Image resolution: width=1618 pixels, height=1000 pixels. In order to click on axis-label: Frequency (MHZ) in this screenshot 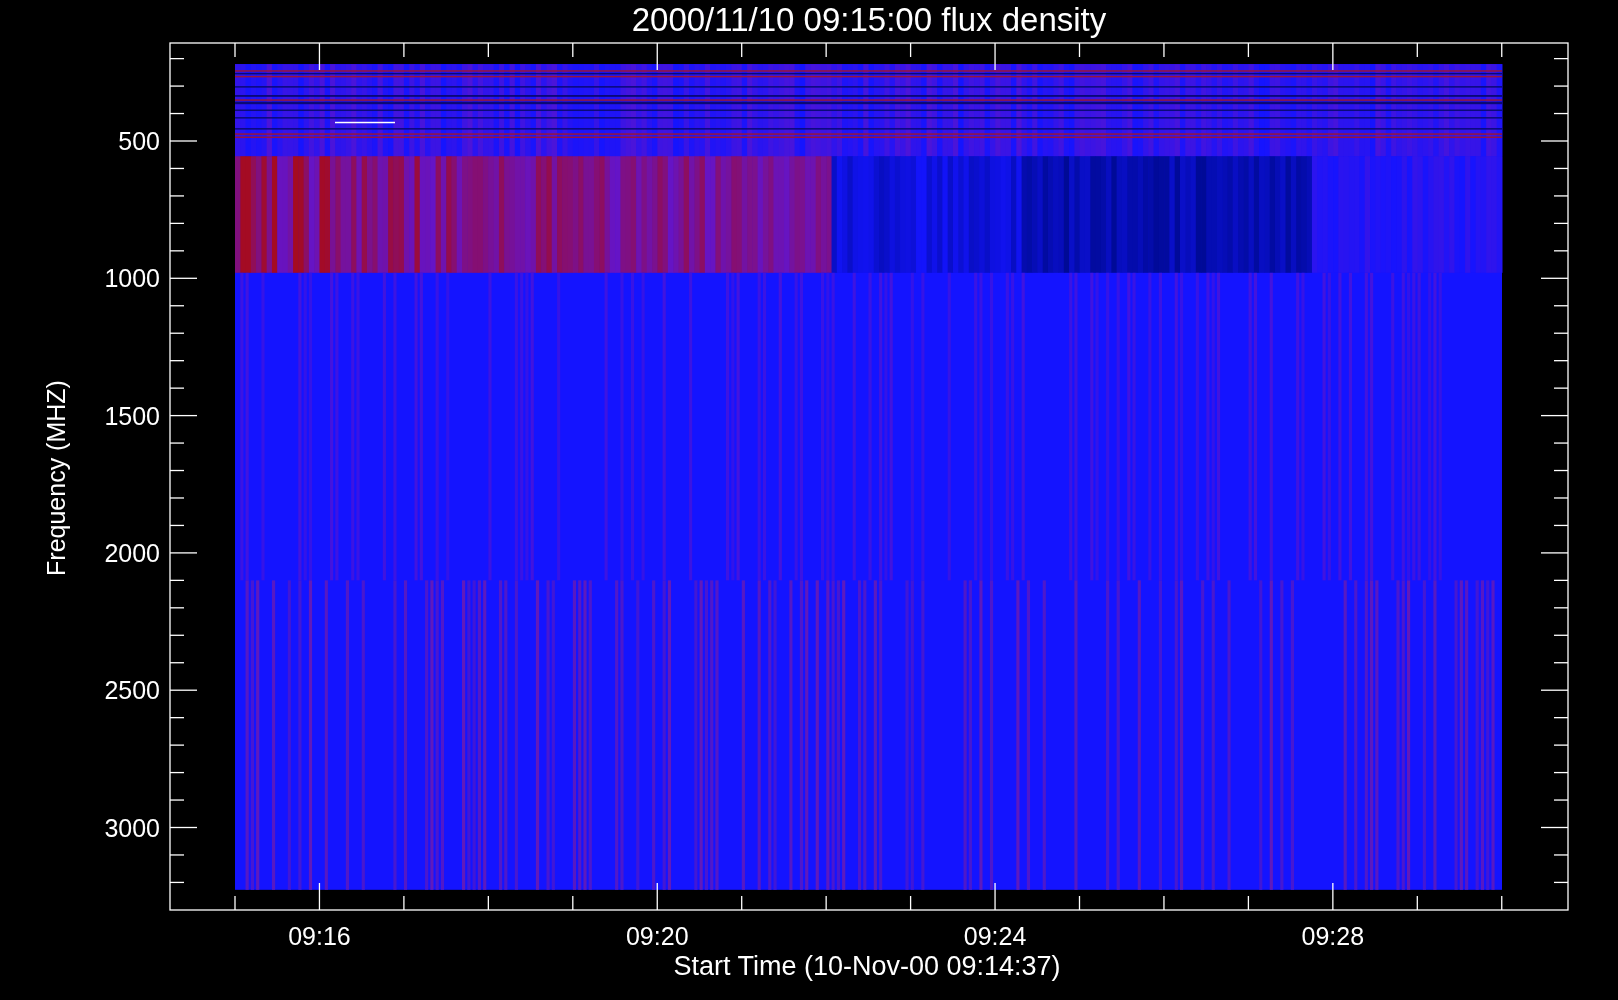, I will do `click(56, 478)`.